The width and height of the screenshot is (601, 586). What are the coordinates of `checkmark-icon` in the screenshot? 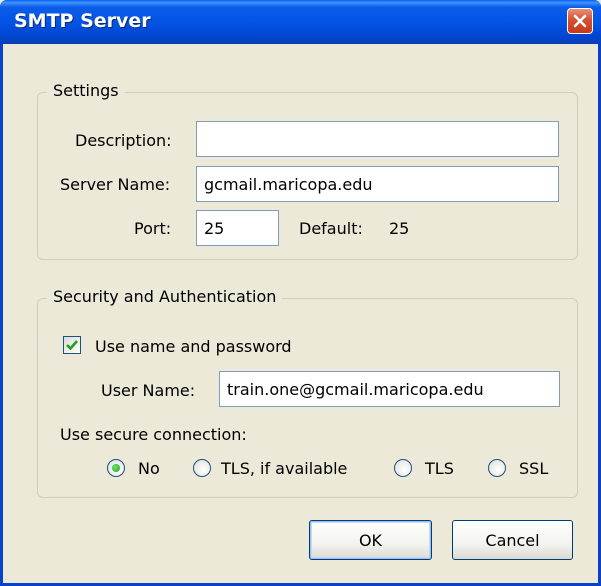 It's located at (72, 345).